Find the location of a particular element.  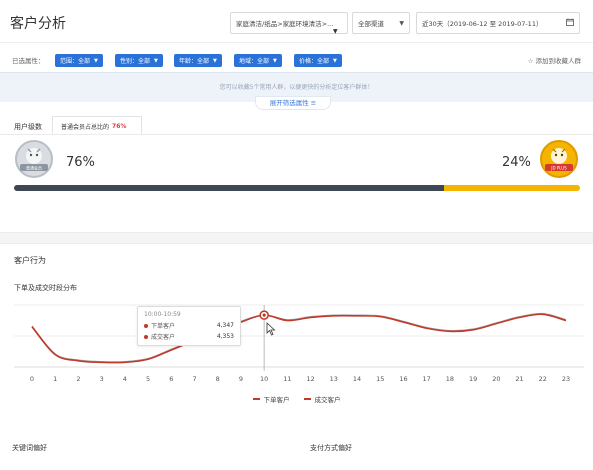

x-tick-label: 17 is located at coordinates (427, 379).